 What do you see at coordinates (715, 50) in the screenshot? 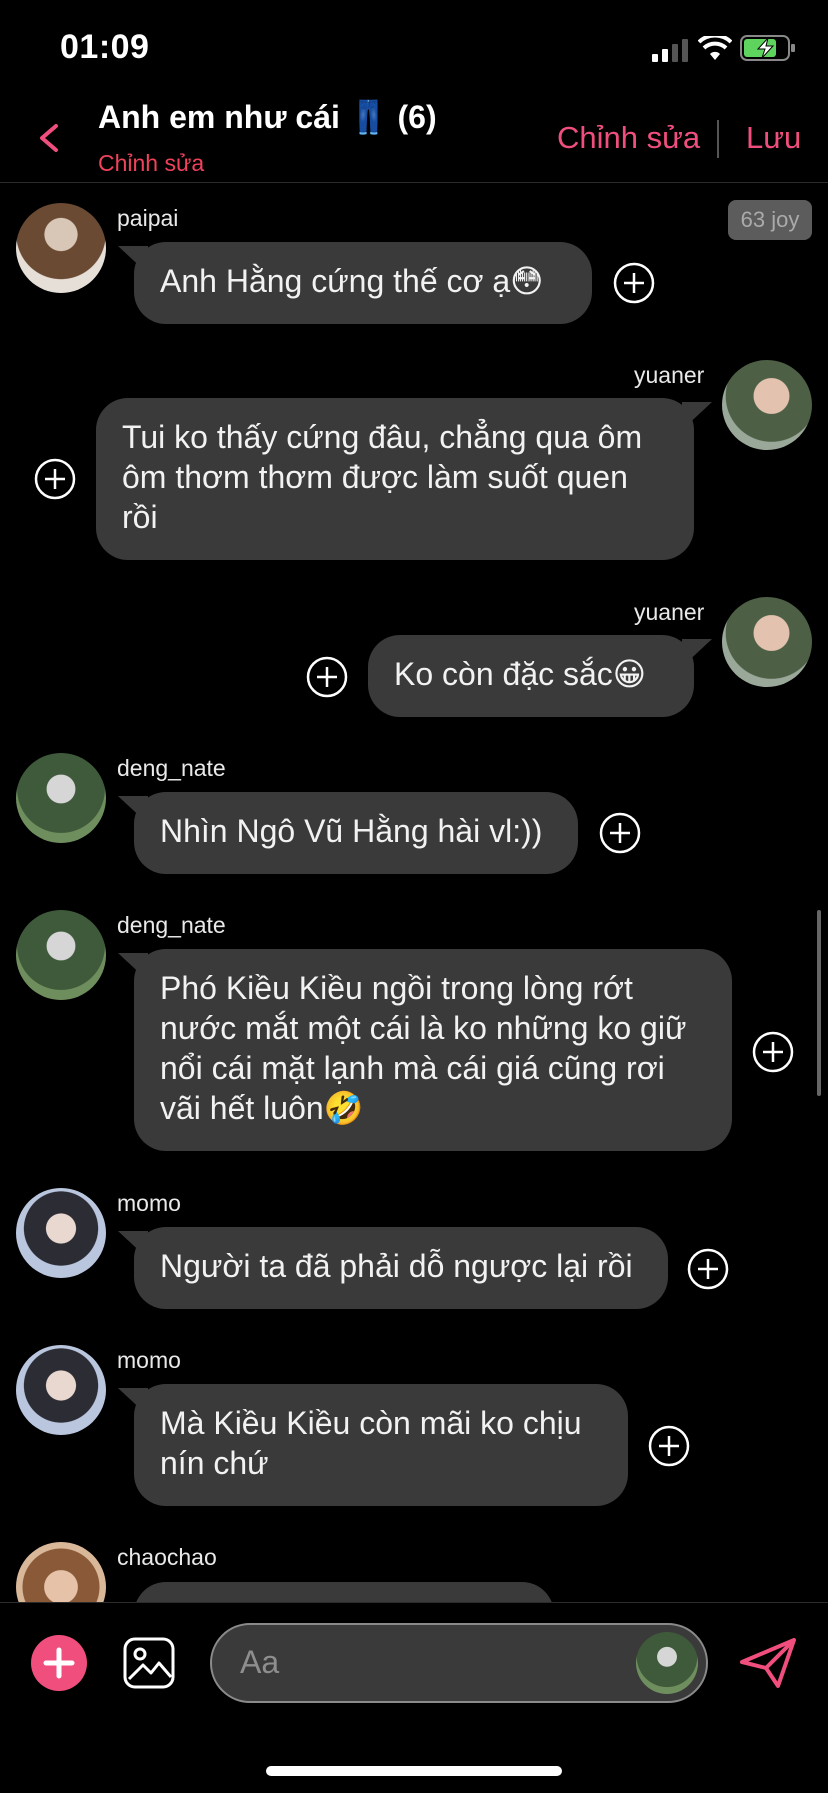
I see `wifi-icon` at bounding box center [715, 50].